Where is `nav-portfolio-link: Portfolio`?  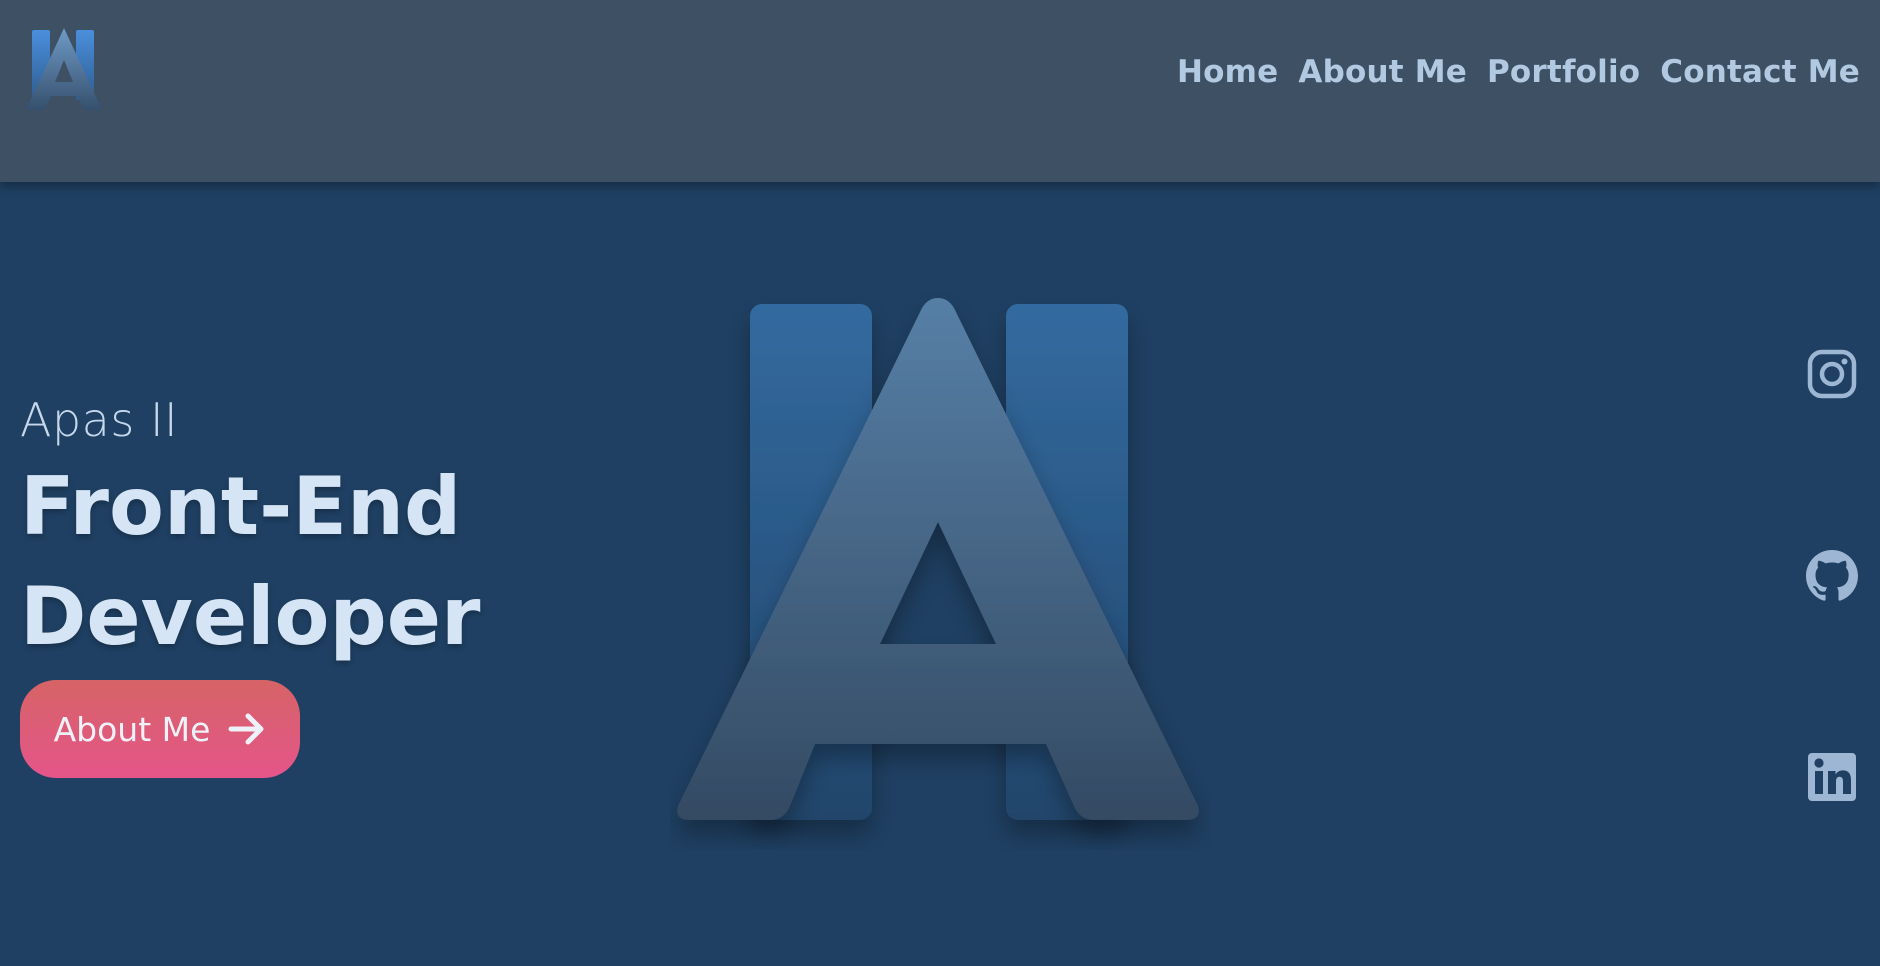 nav-portfolio-link: Portfolio is located at coordinates (1563, 72).